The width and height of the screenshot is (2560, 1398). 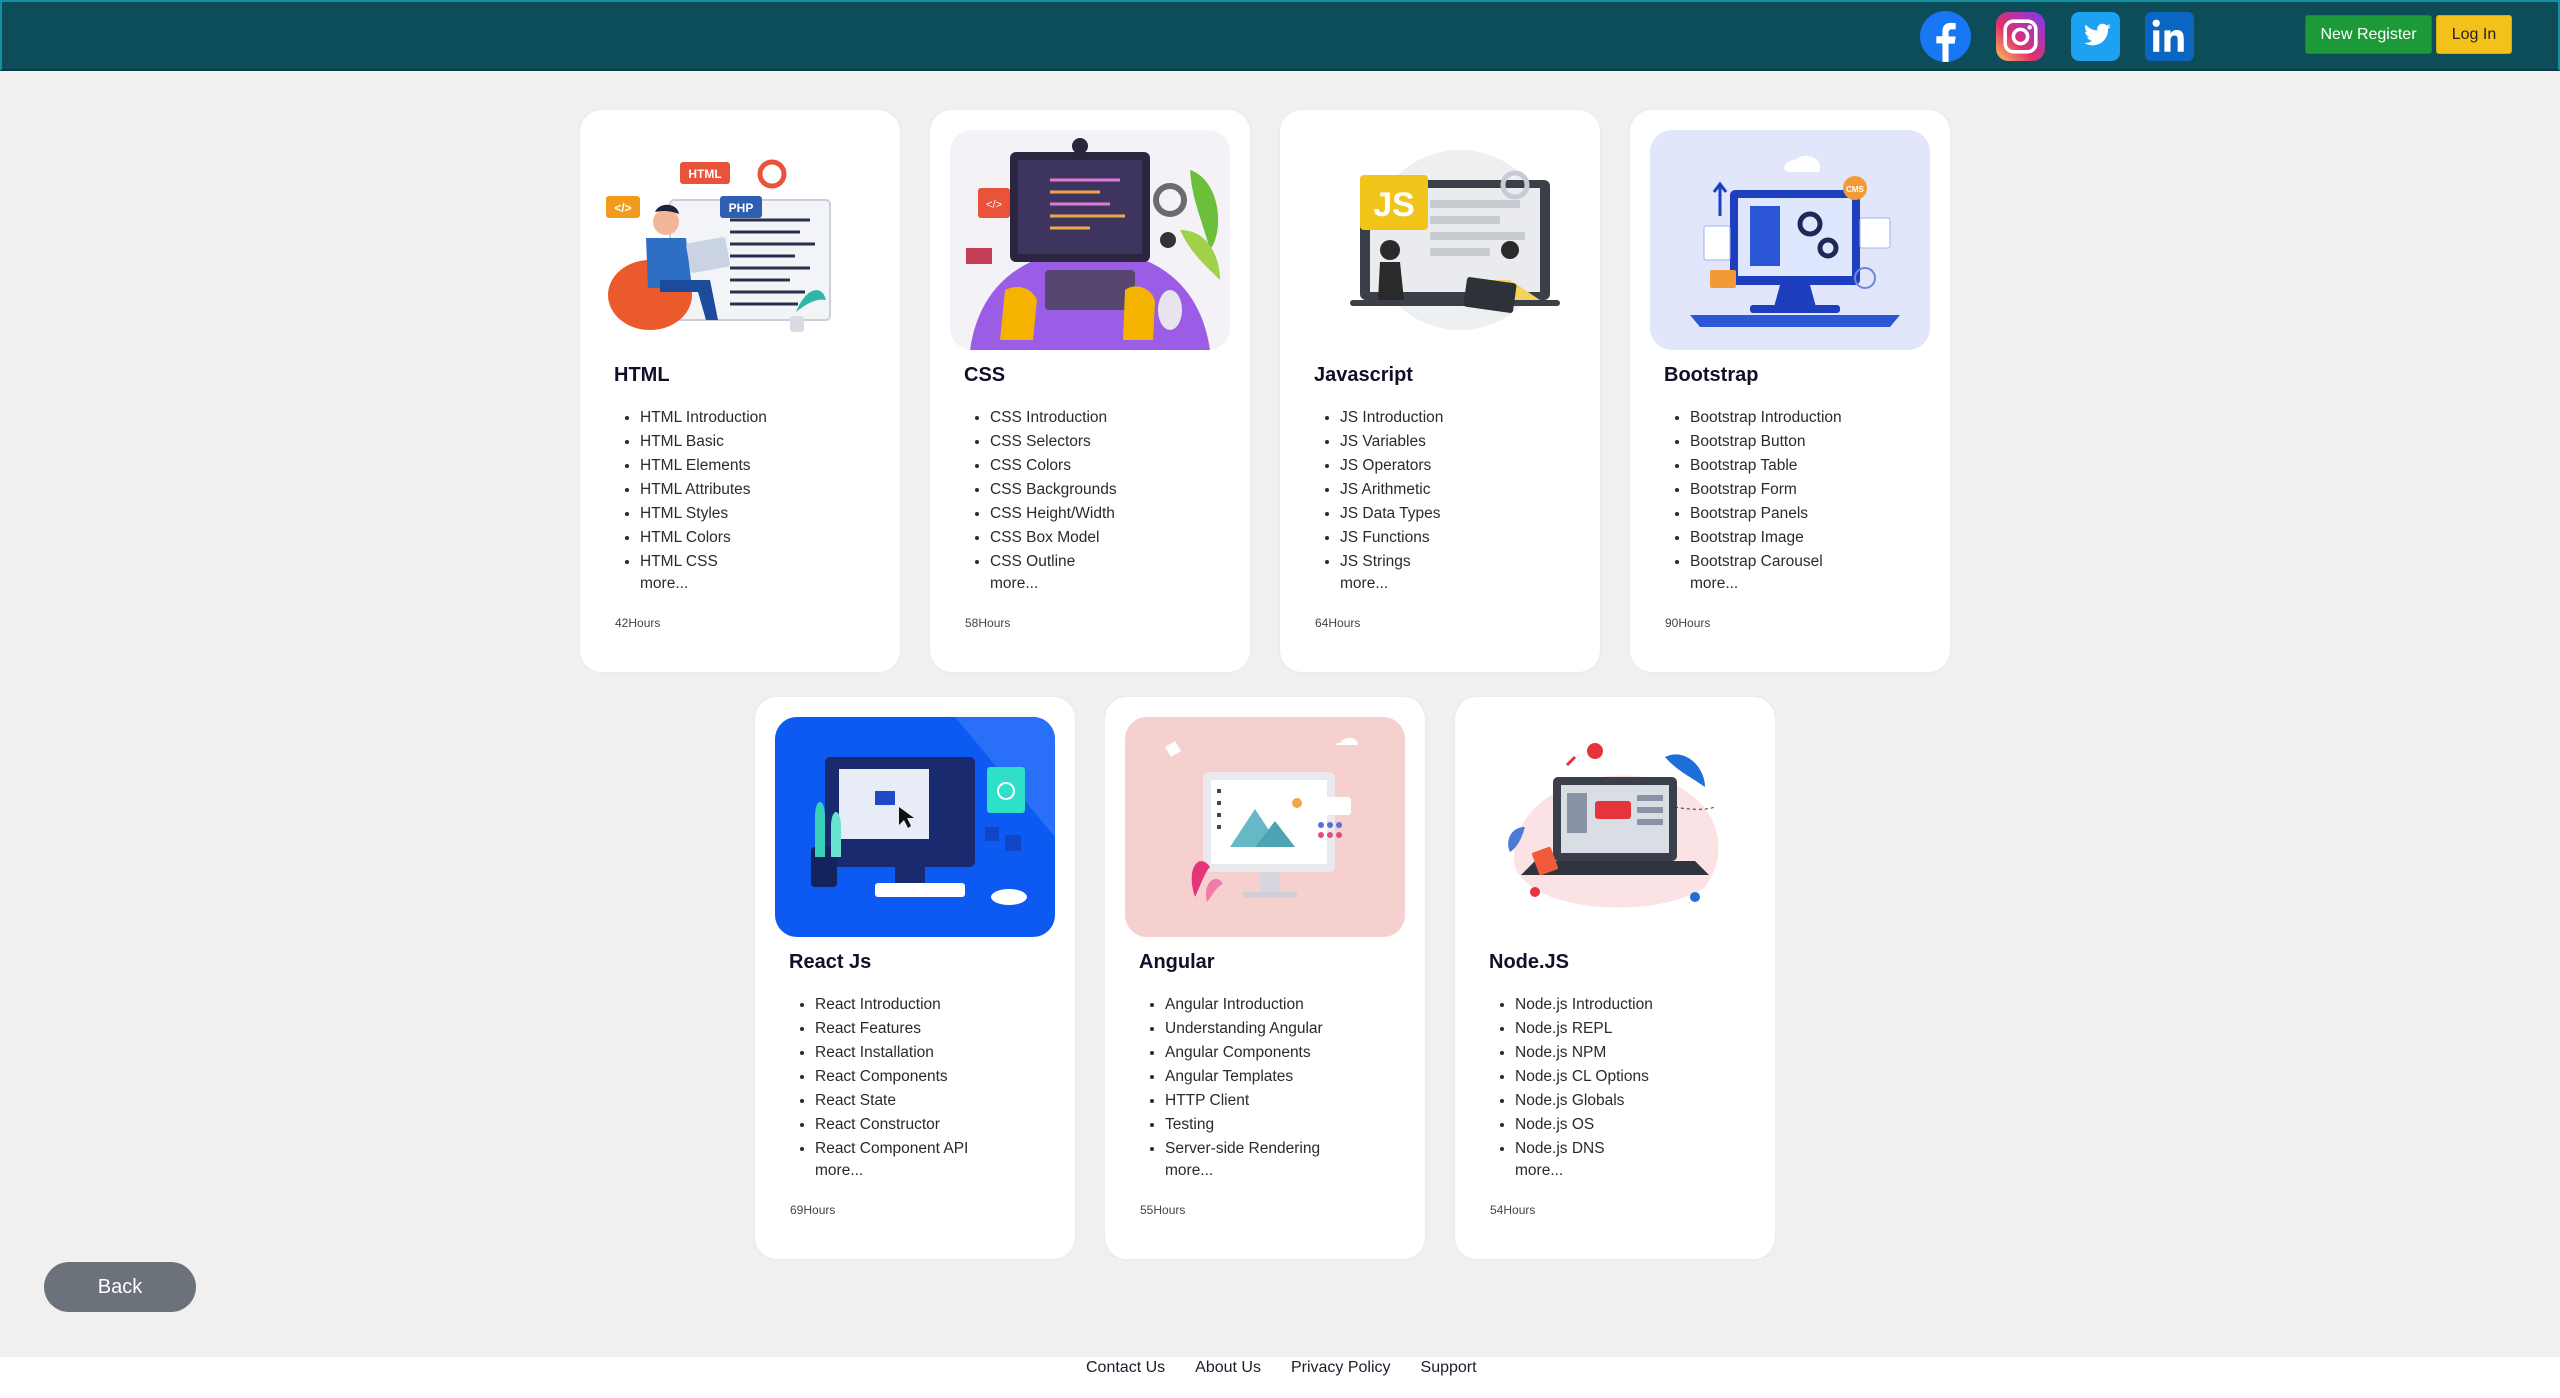 I want to click on course-hours: 58Hours, so click(x=988, y=623).